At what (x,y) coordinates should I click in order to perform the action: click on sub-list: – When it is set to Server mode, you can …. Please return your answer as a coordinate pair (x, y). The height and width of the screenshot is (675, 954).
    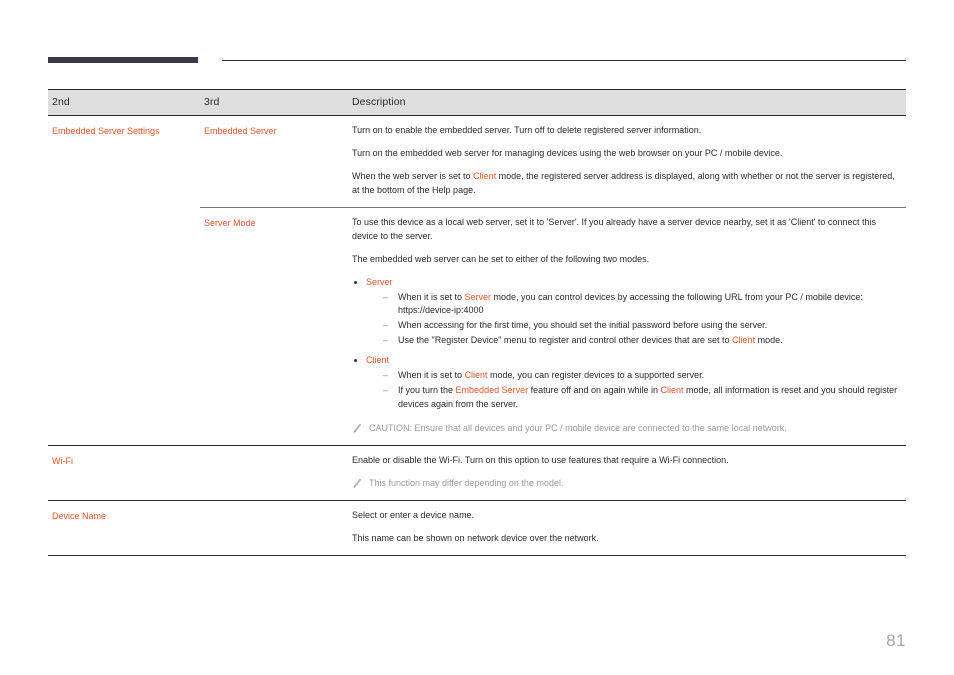
    Looking at the image, I should click on (634, 320).